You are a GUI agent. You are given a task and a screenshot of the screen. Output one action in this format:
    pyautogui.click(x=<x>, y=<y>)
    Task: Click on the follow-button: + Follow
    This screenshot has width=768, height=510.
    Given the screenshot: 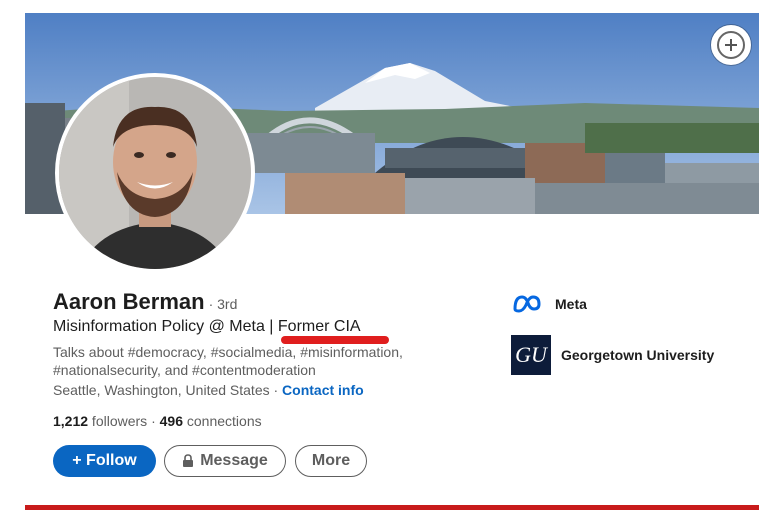 What is the action you would take?
    pyautogui.click(x=104, y=461)
    